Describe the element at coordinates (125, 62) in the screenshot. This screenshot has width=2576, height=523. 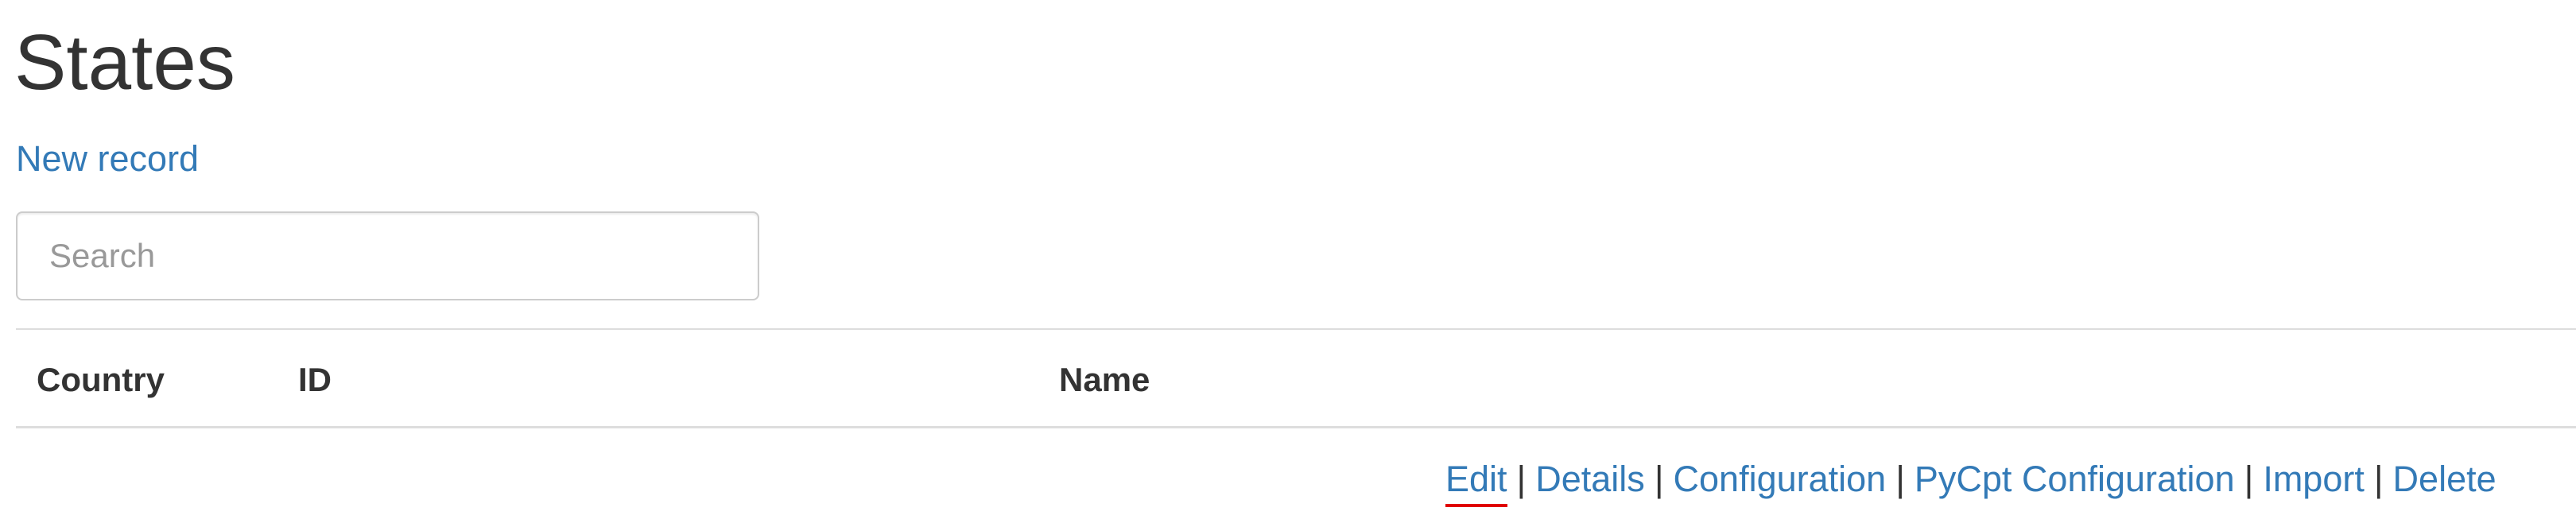
I see `page-title: States` at that location.